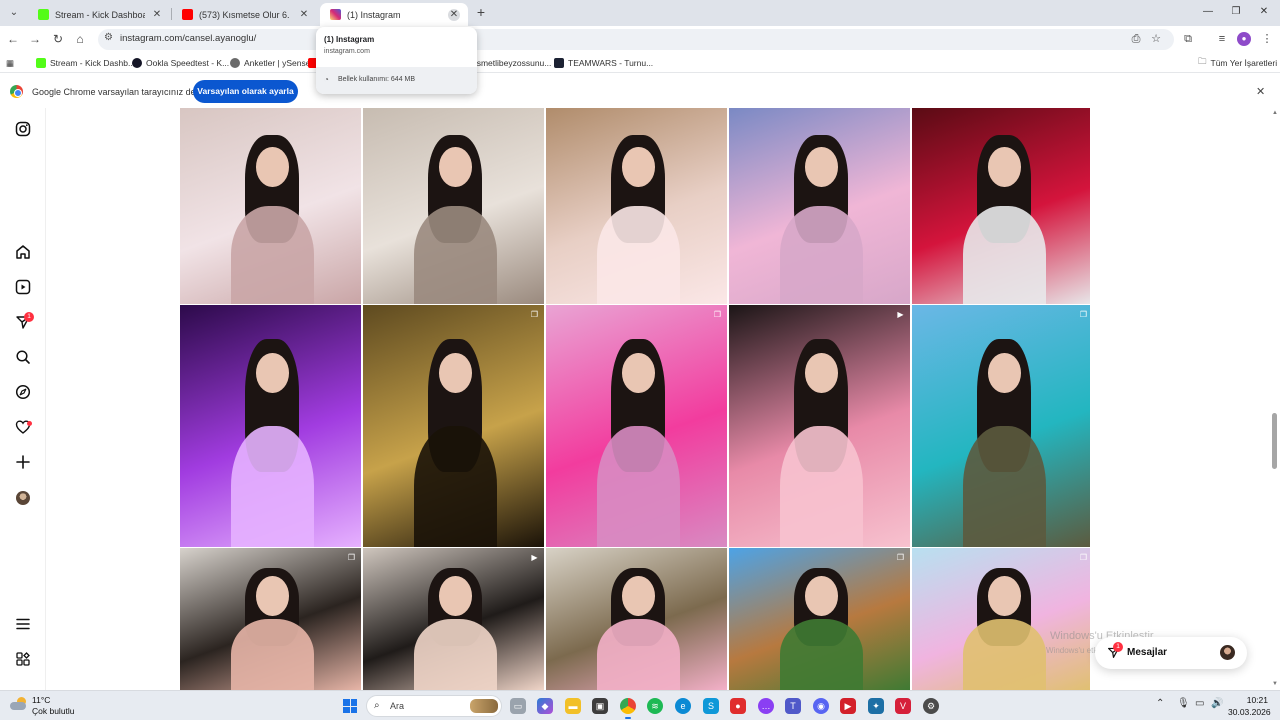 The width and height of the screenshot is (1280, 720). What do you see at coordinates (1156, 39) in the screenshot?
I see `bookmark-star-icon: ☆` at bounding box center [1156, 39].